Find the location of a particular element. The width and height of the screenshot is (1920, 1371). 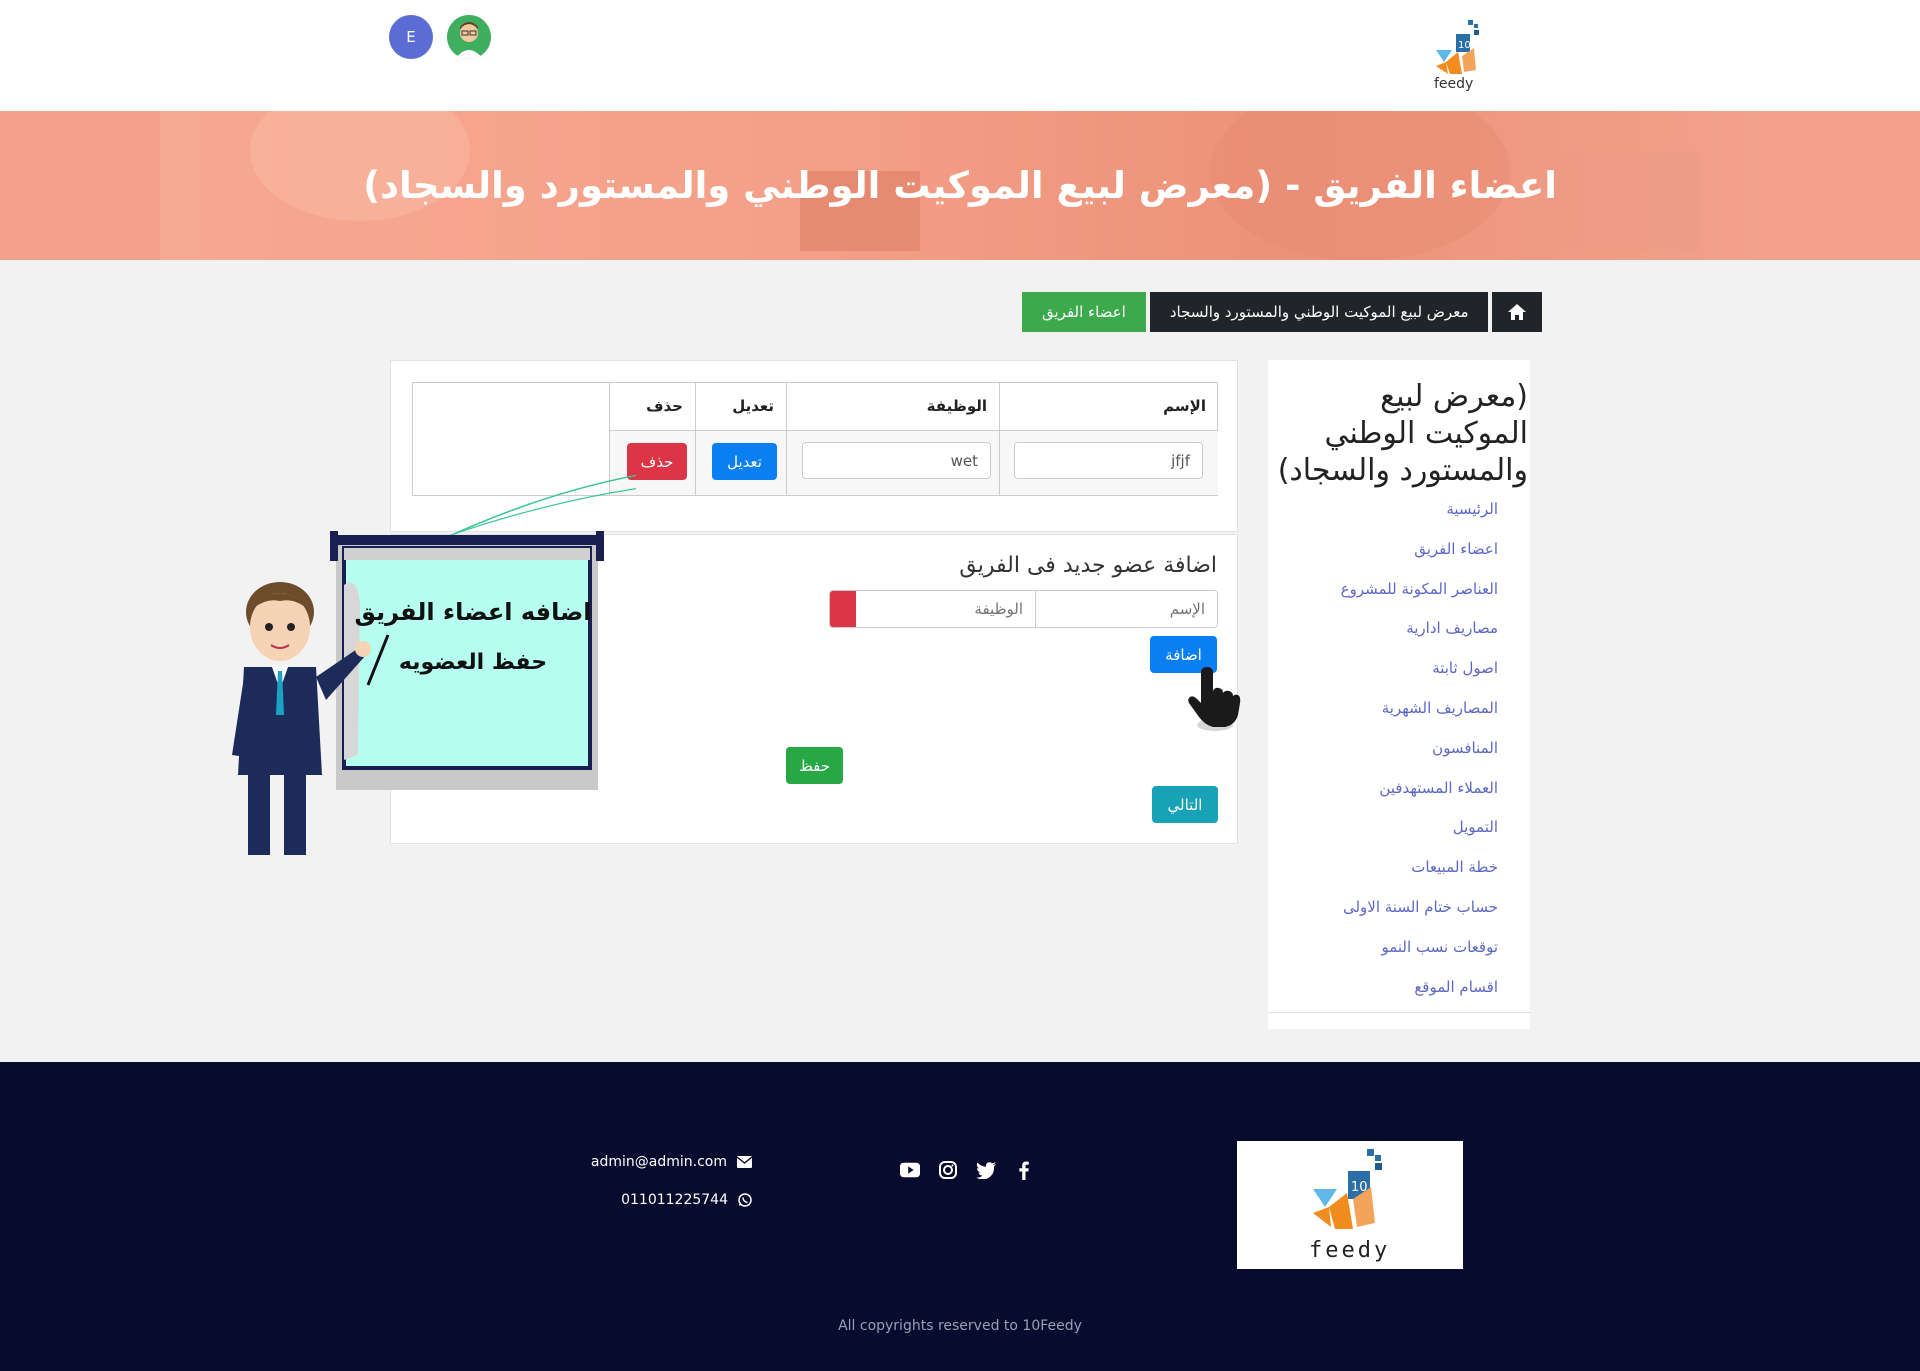

remove-field-indicator is located at coordinates (843, 609).